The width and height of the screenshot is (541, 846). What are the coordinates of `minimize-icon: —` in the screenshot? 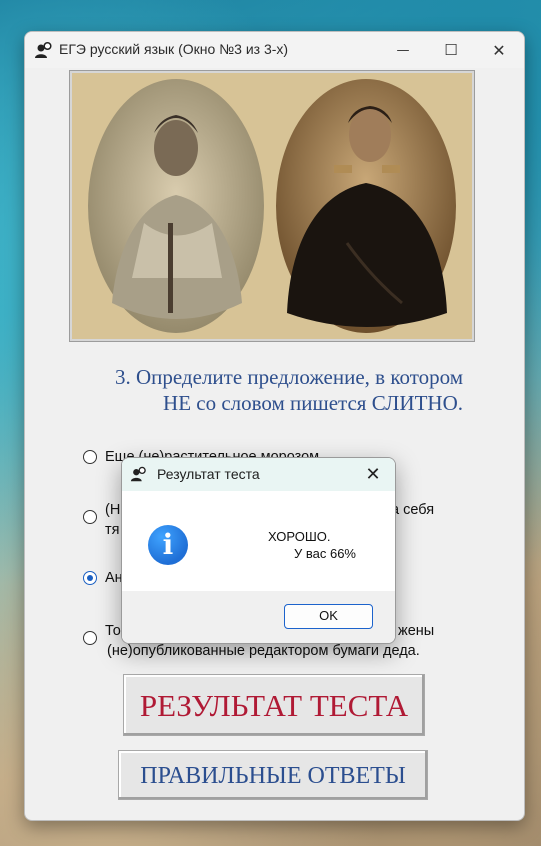 It's located at (403, 50).